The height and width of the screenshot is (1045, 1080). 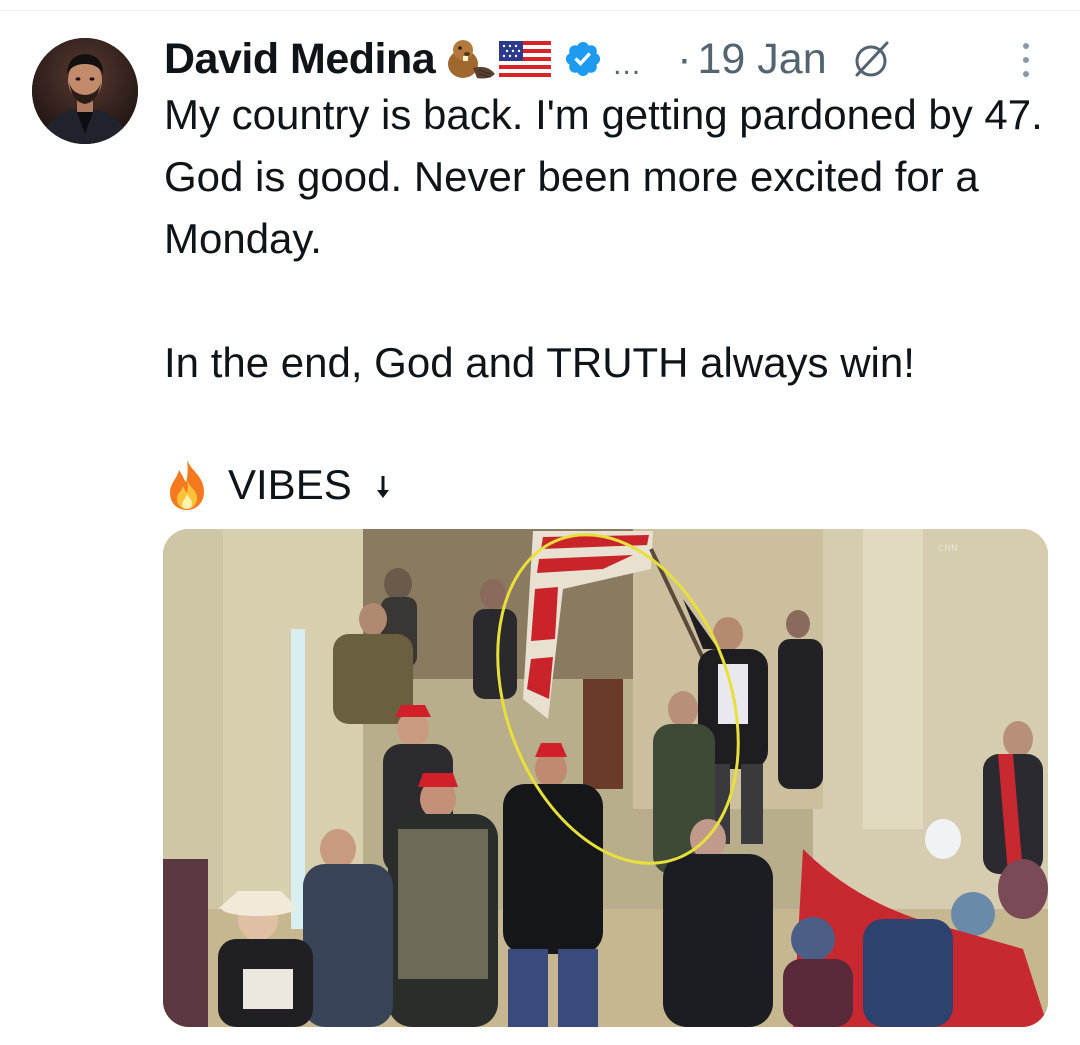 What do you see at coordinates (383, 485) in the screenshot?
I see `down-arrow-icon` at bounding box center [383, 485].